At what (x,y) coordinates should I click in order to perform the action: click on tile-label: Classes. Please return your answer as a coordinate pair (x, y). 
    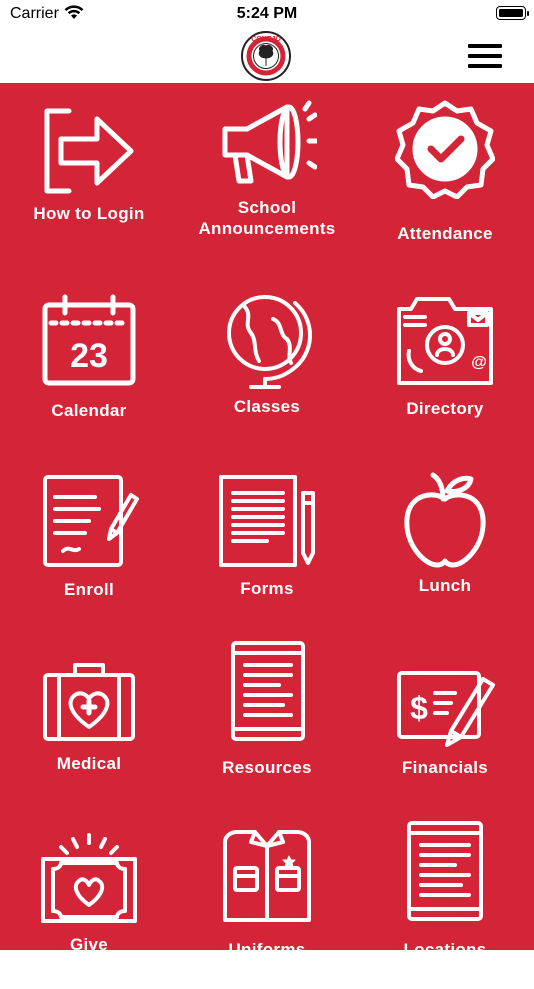
    Looking at the image, I should click on (267, 406).